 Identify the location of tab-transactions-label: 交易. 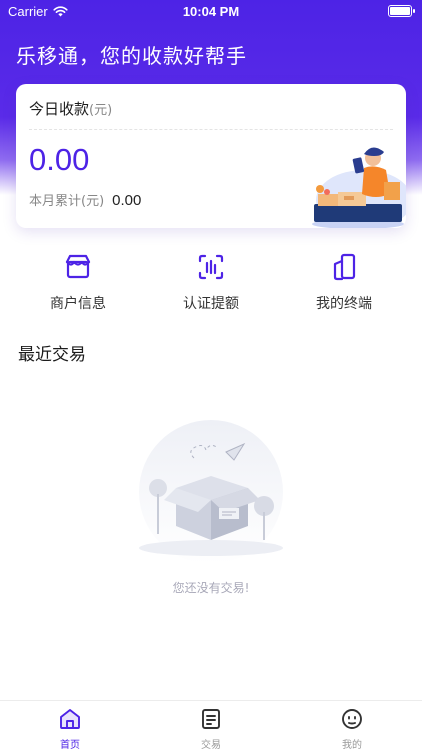
(211, 745).